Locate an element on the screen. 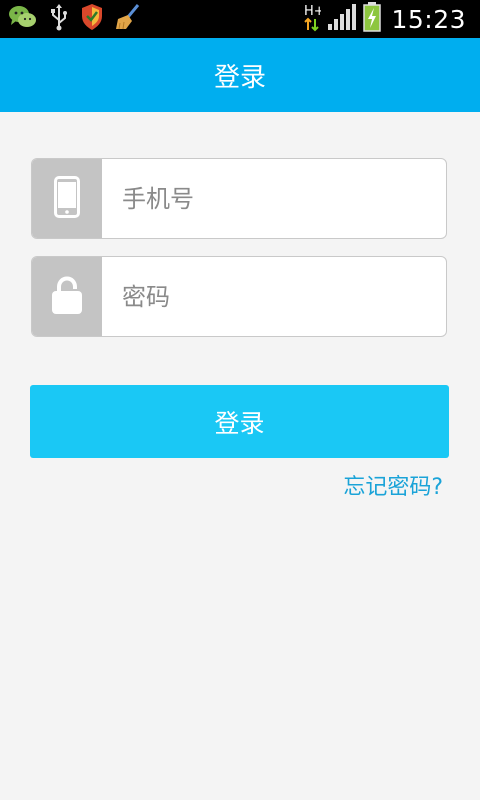 The width and height of the screenshot is (480, 800). lock-icon is located at coordinates (67, 297).